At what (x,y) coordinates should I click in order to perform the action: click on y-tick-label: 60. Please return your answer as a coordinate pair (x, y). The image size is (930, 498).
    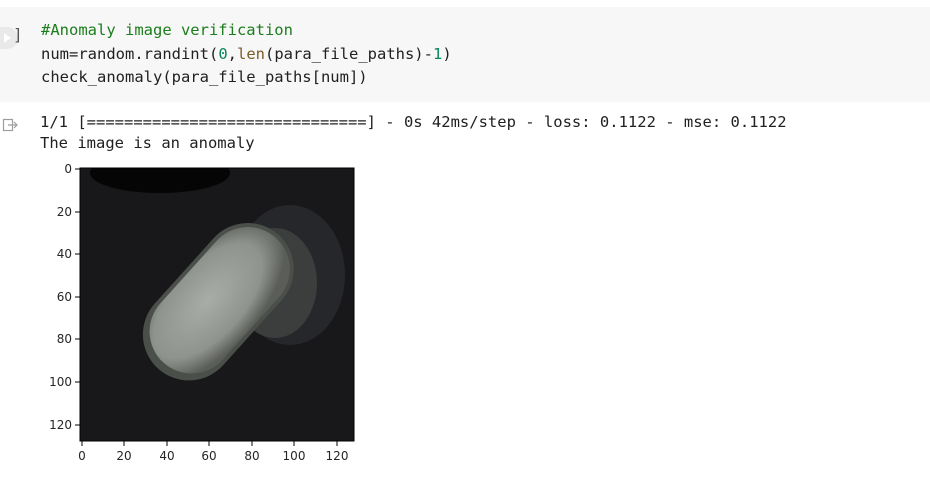
    Looking at the image, I should click on (64, 297).